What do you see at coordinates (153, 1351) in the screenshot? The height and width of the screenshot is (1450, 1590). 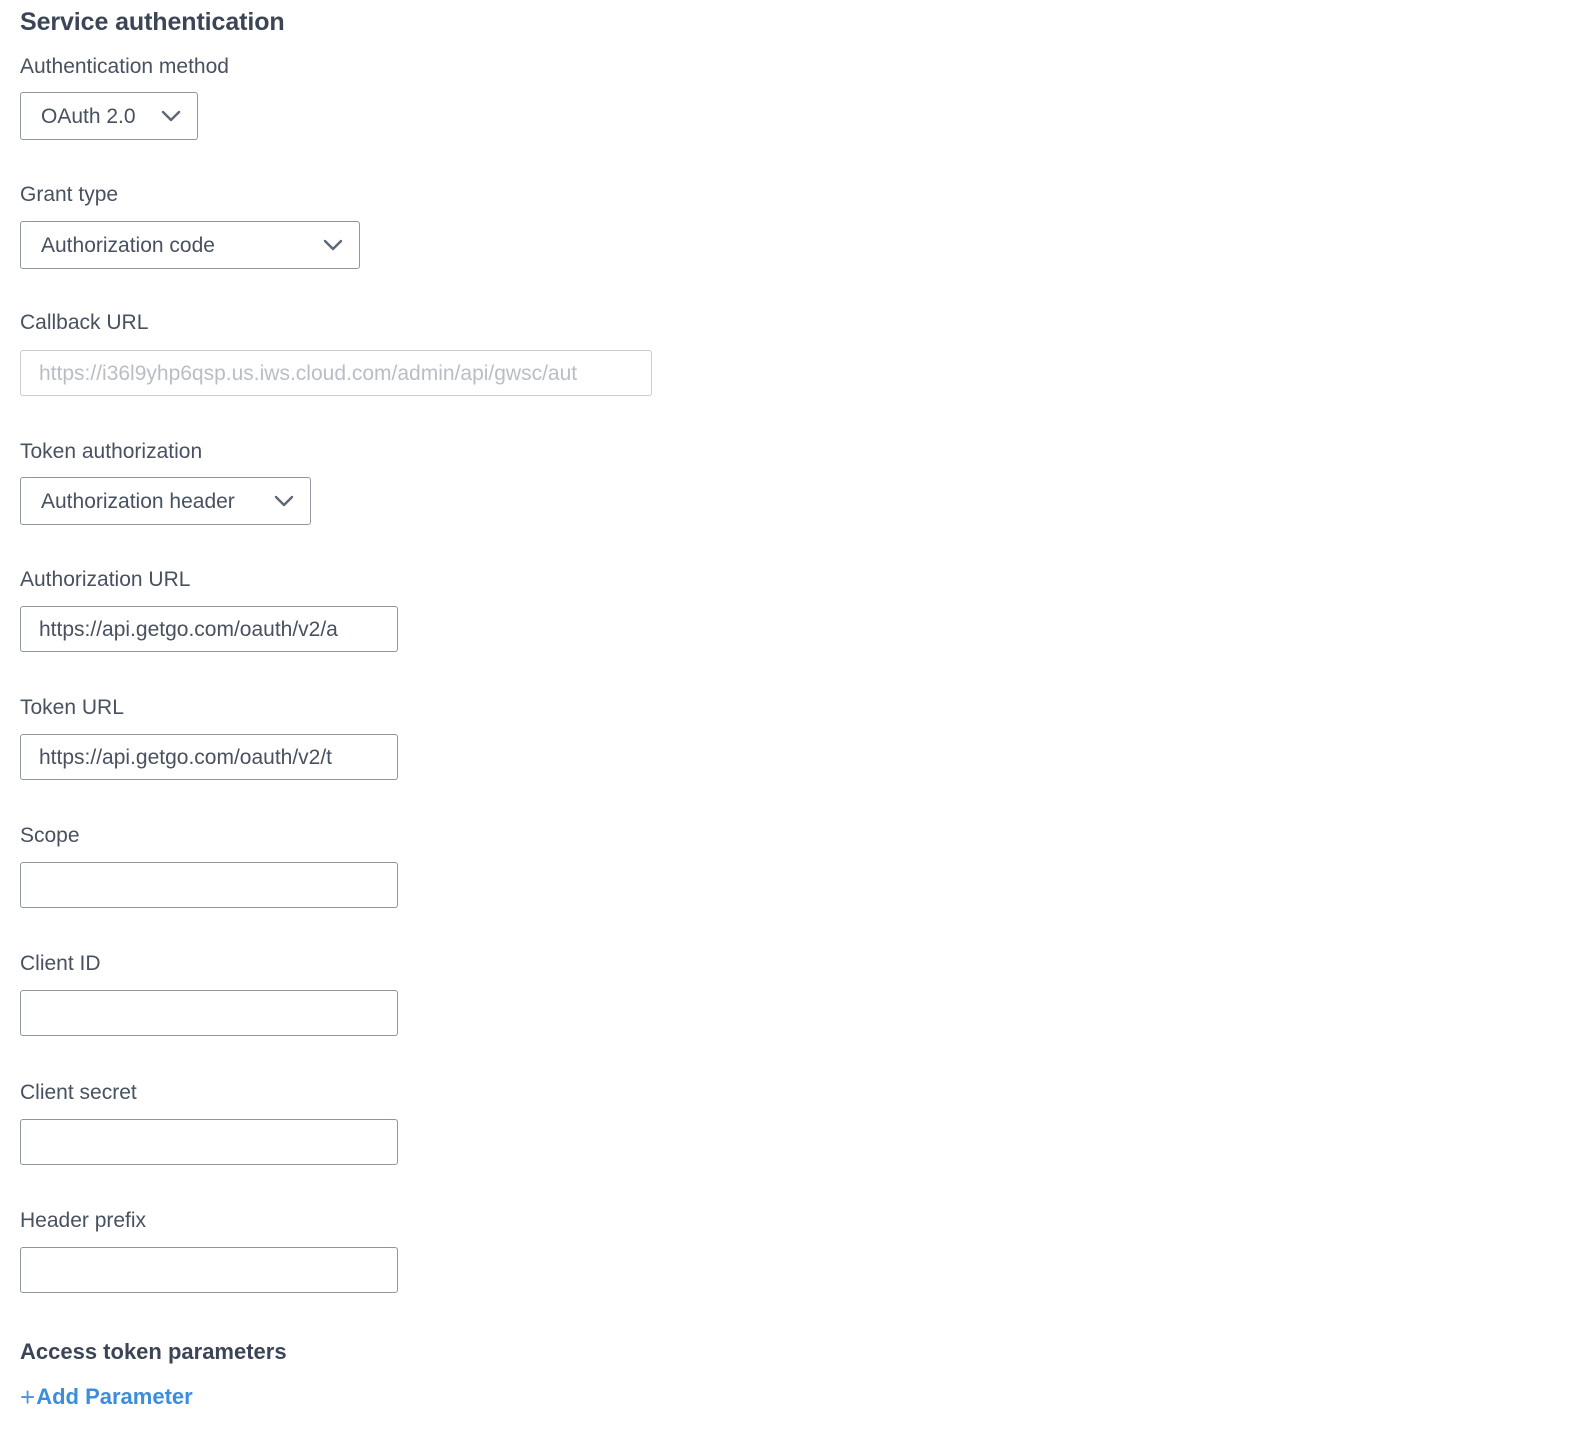 I see `access-token-parameters-title: Access token parameters` at bounding box center [153, 1351].